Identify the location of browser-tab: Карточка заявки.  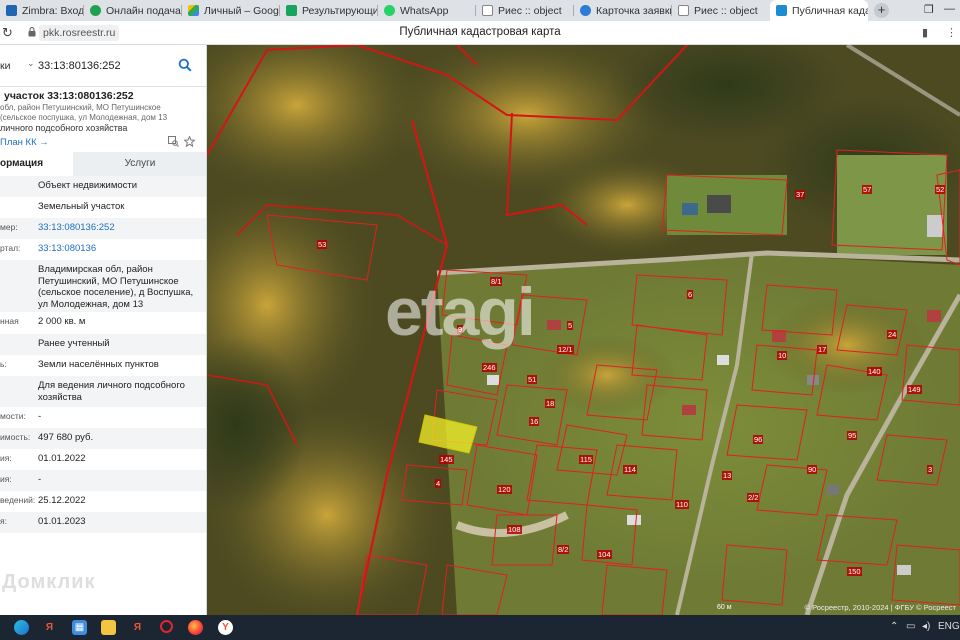
(623, 10).